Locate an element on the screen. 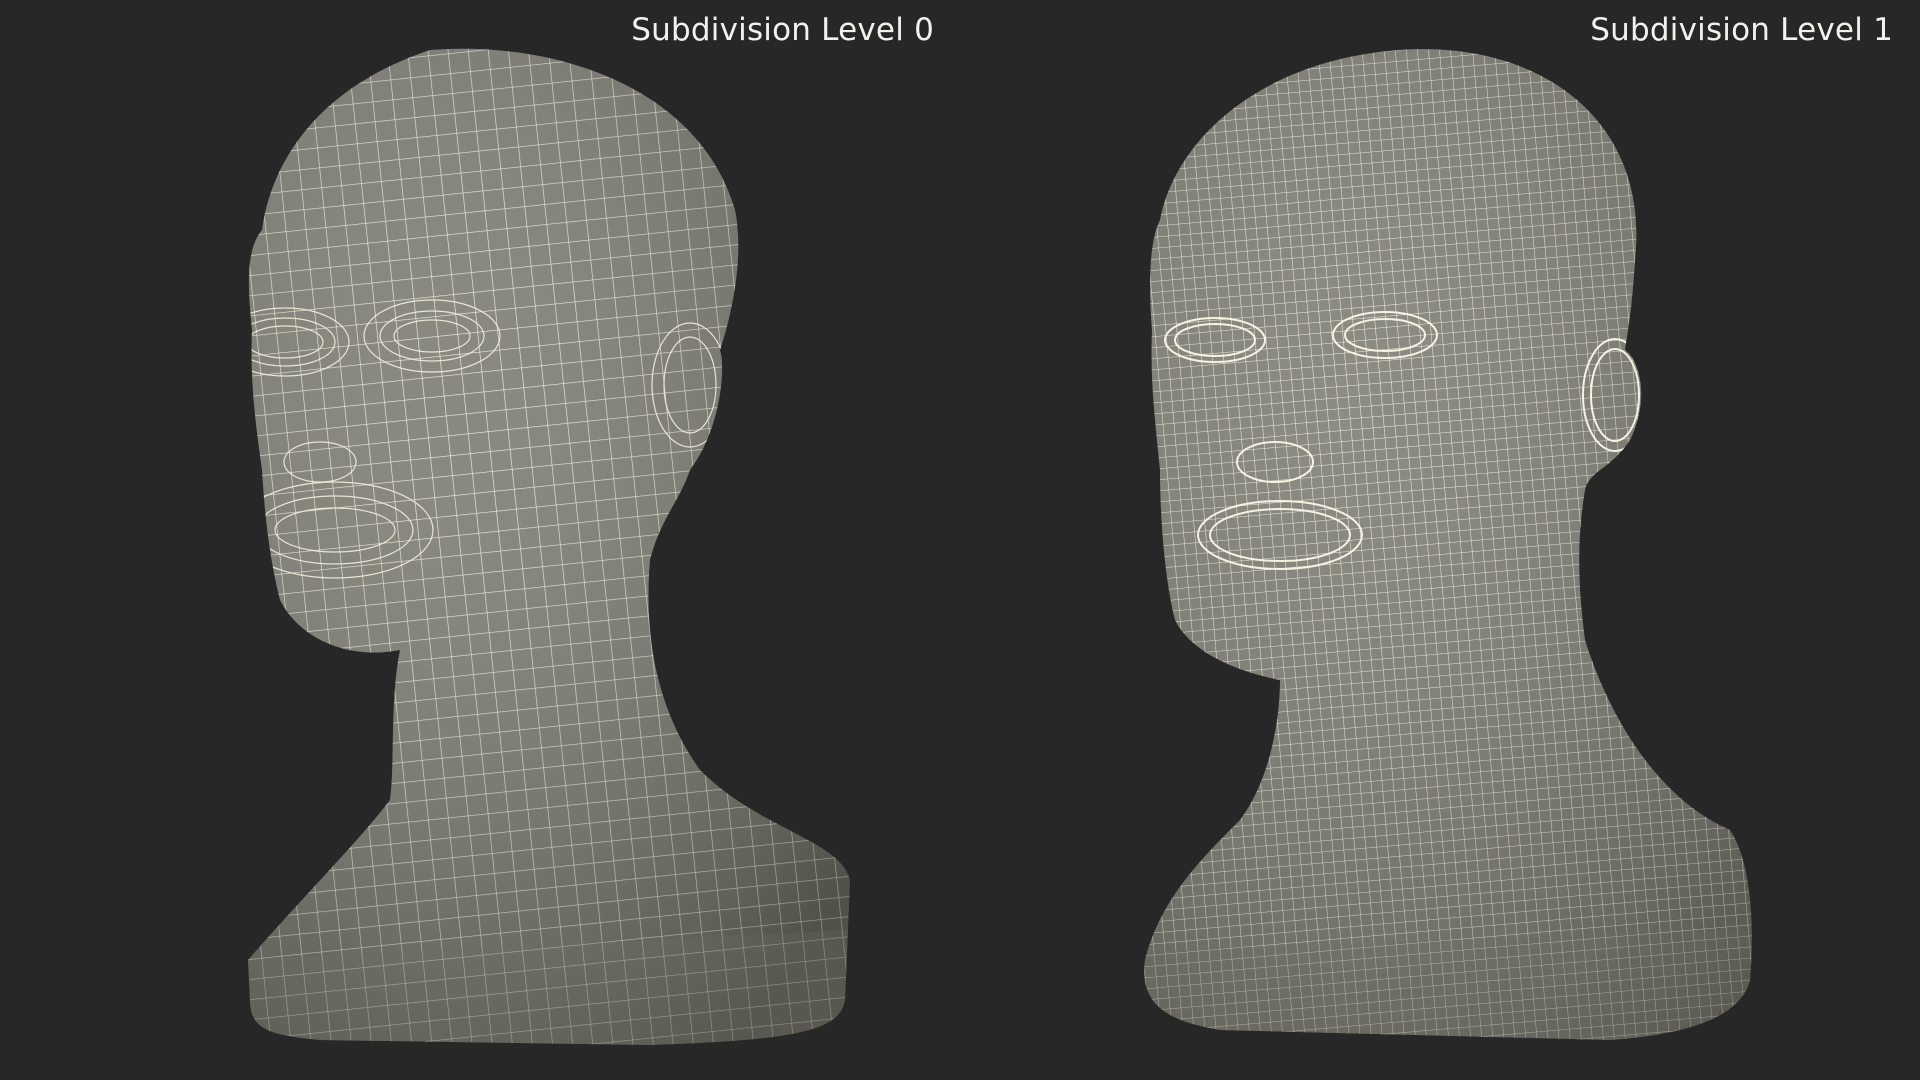 This screenshot has height=1080, width=1920. viewport-label: Subdivision Level 0 is located at coordinates (782, 30).